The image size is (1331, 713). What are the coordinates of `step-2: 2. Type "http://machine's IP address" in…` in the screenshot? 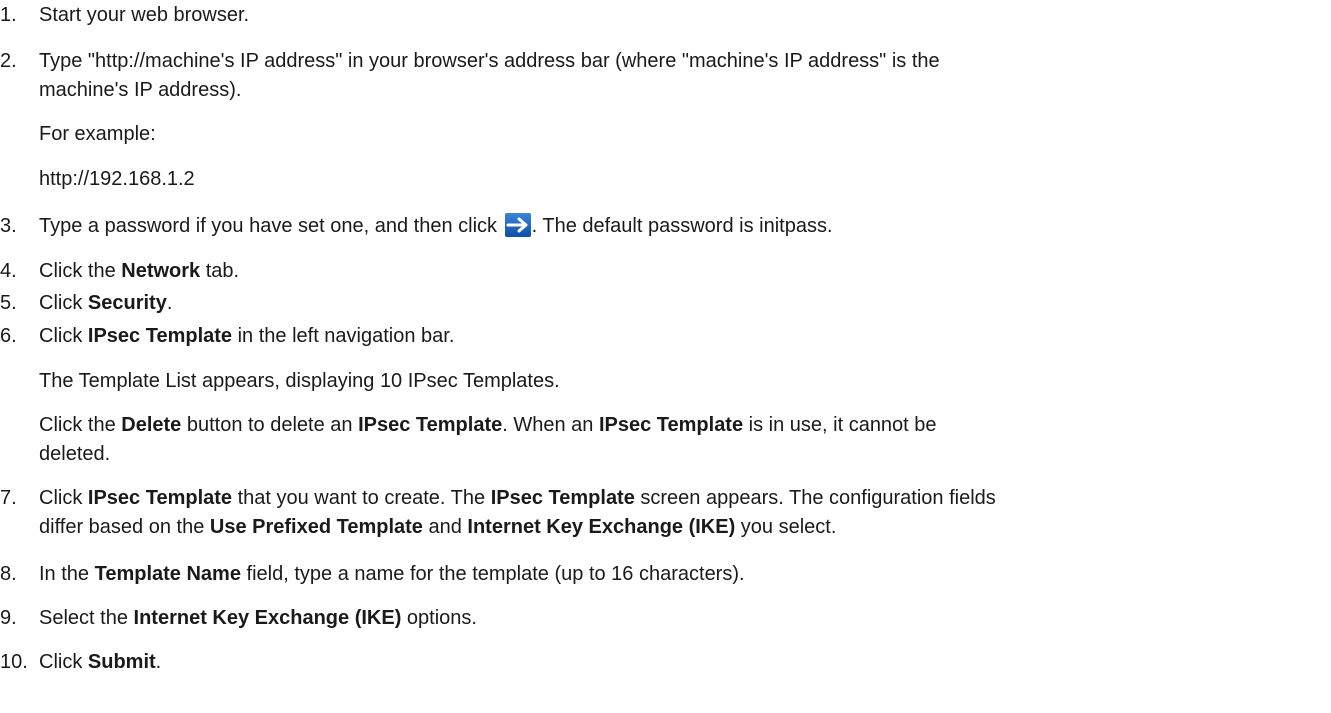 It's located at (660, 76).